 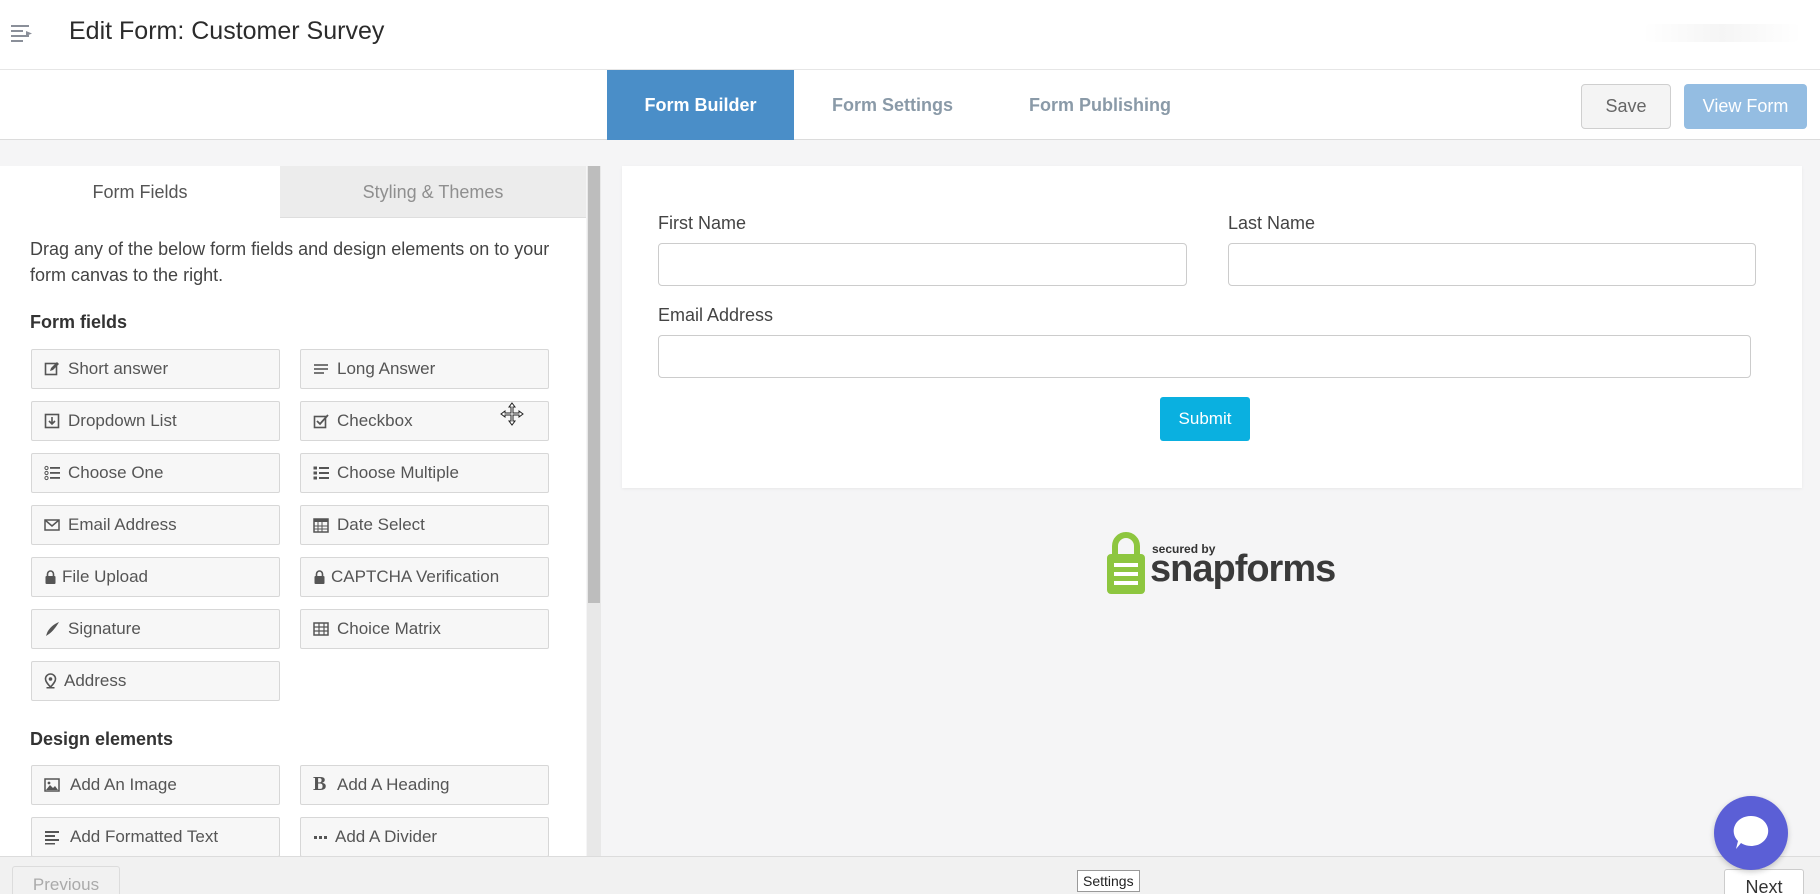 I want to click on tab-styling-themes: Styling & Themes, so click(x=433, y=192).